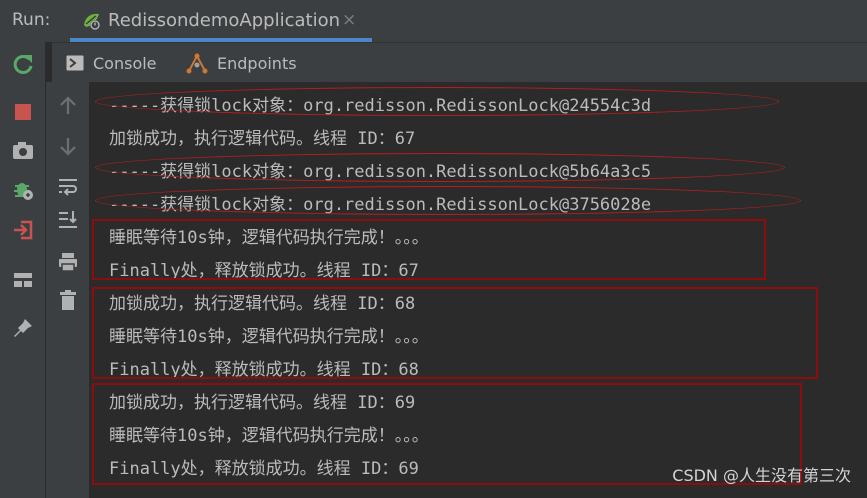  I want to click on highlight-box, so click(429, 249).